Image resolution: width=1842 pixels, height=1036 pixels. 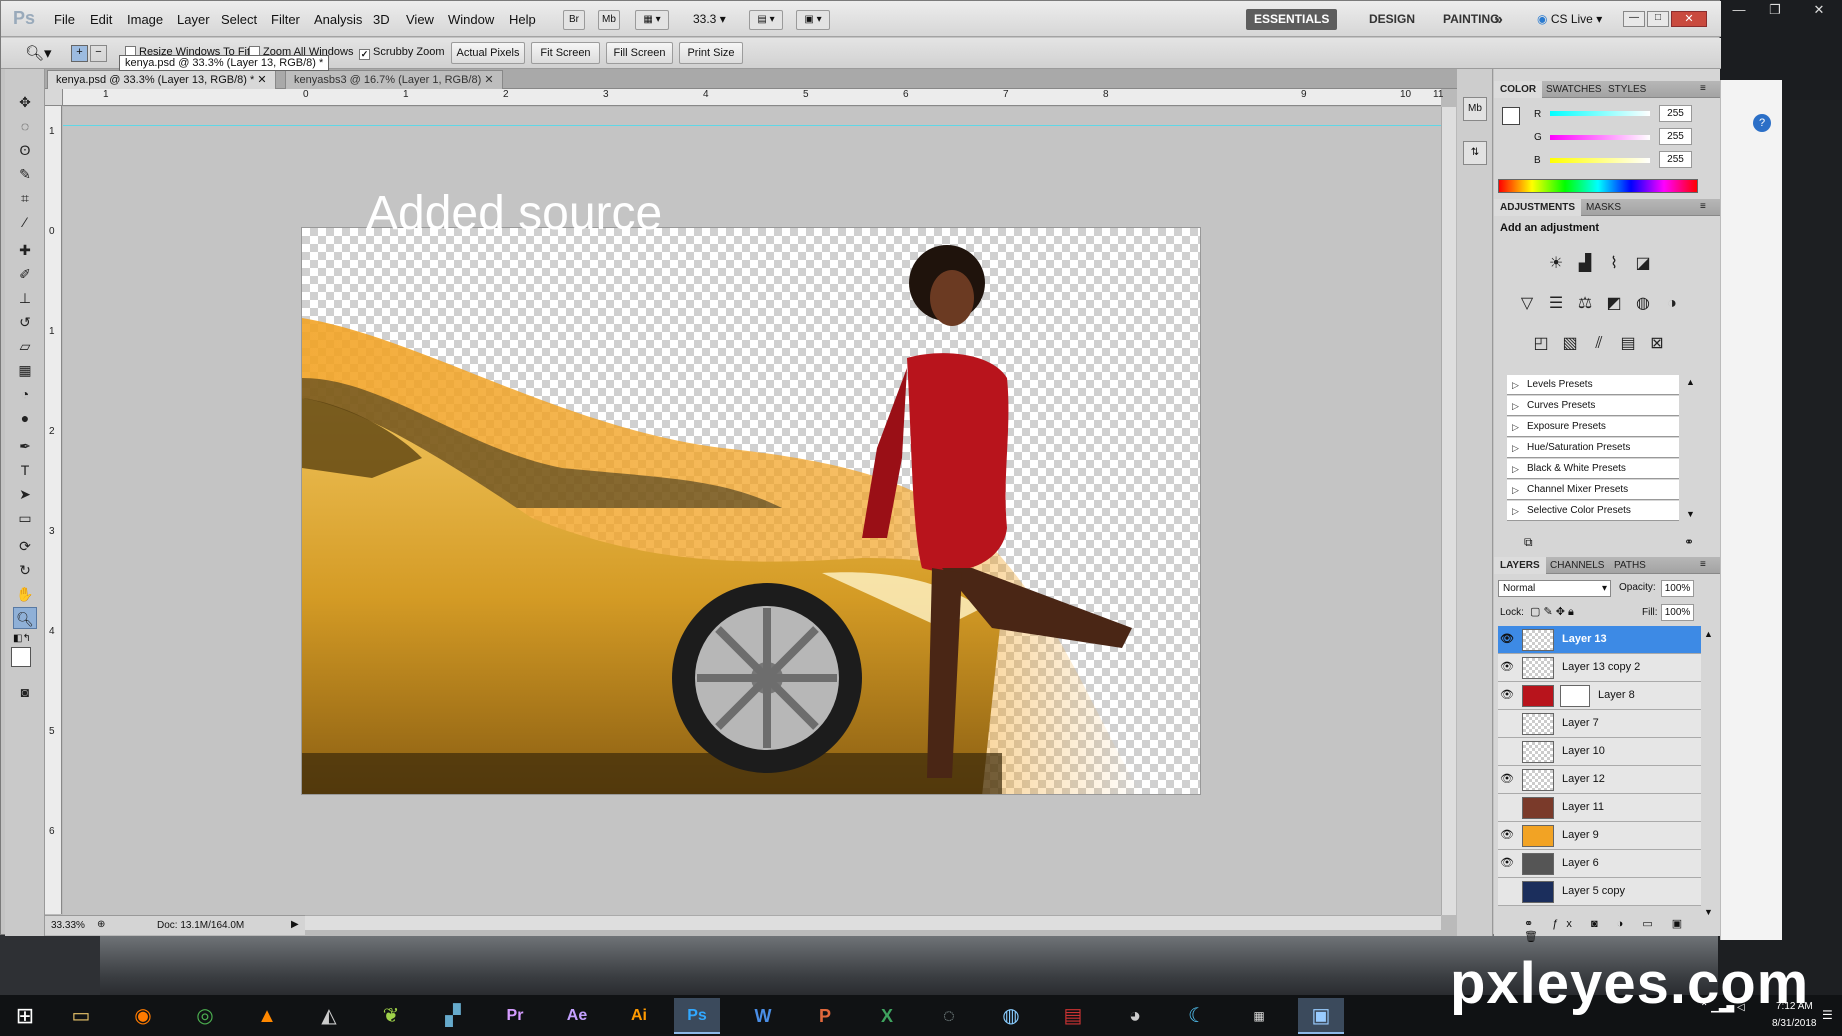 What do you see at coordinates (1593, 385) in the screenshot?
I see `preset-item: Levels Presets` at bounding box center [1593, 385].